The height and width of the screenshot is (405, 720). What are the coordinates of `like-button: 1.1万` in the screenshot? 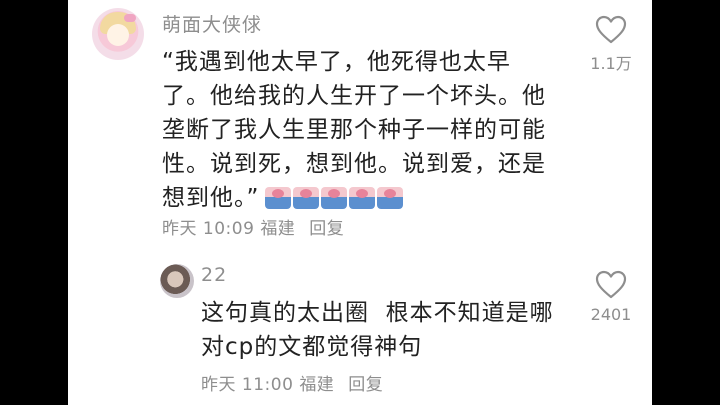 It's located at (611, 44).